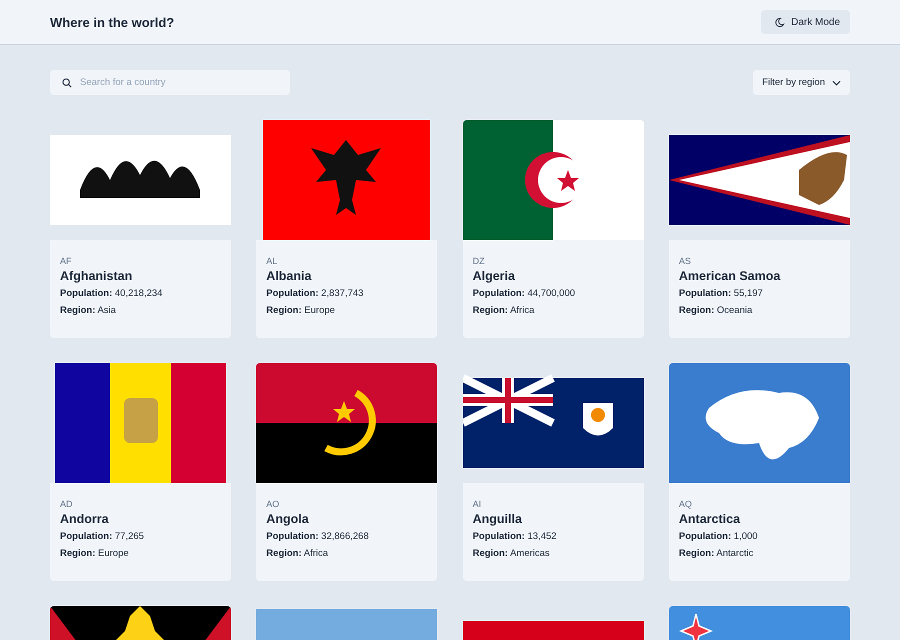 This screenshot has width=900, height=640. Describe the element at coordinates (66, 261) in the screenshot. I see `country-code: AF` at that location.